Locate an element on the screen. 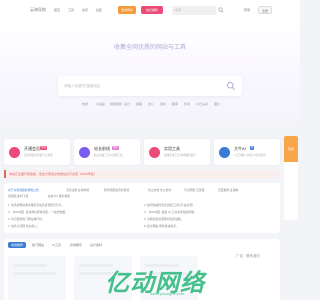 This screenshot has width=320, height=300. news-item: 6. 全网优质资源限时免费领取。 is located at coordinates (163, 219).